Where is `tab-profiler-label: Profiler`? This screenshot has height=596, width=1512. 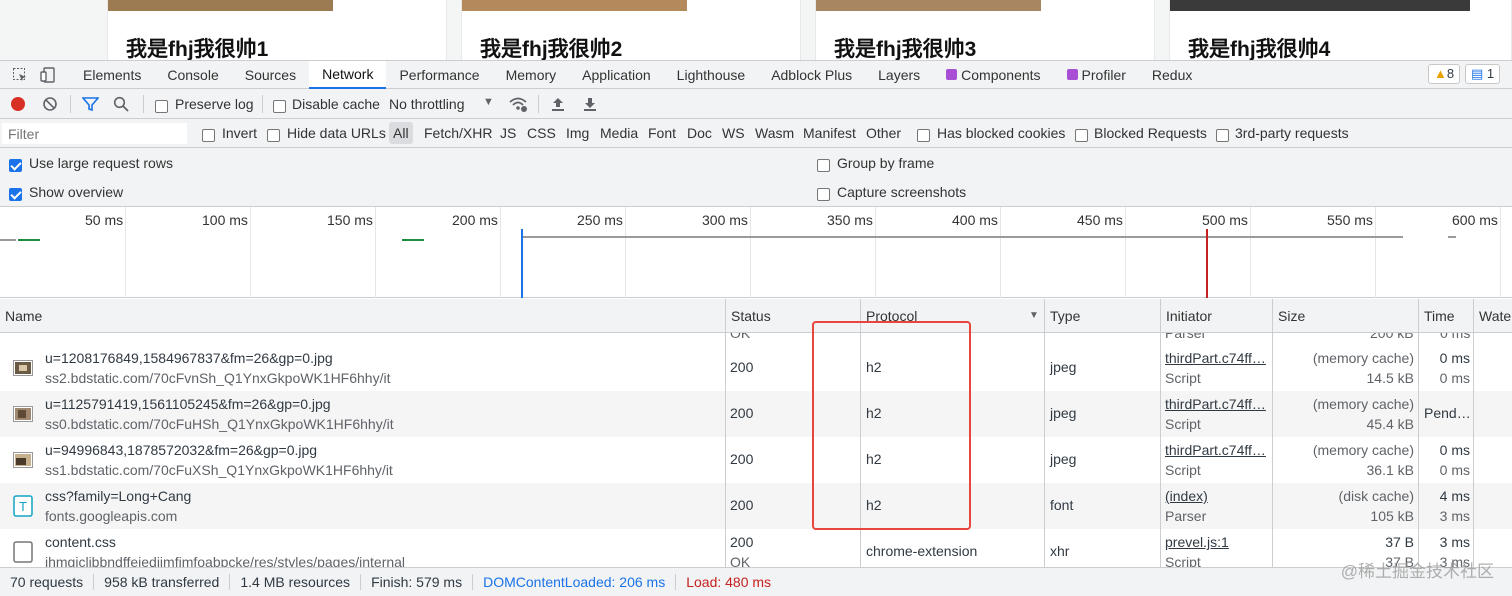
tab-profiler-label: Profiler is located at coordinates (1103, 74).